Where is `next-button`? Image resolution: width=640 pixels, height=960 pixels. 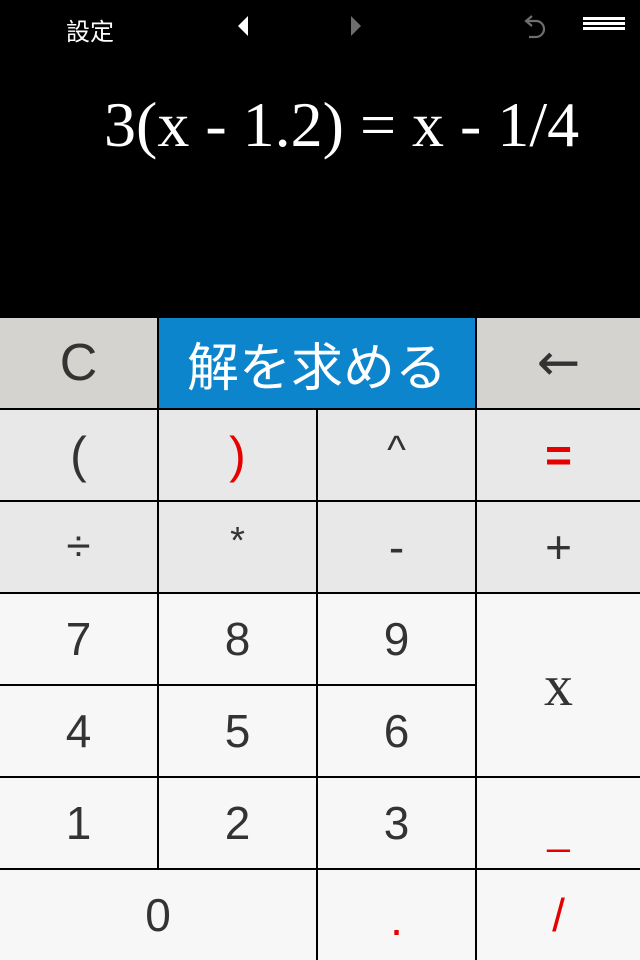 next-button is located at coordinates (356, 26).